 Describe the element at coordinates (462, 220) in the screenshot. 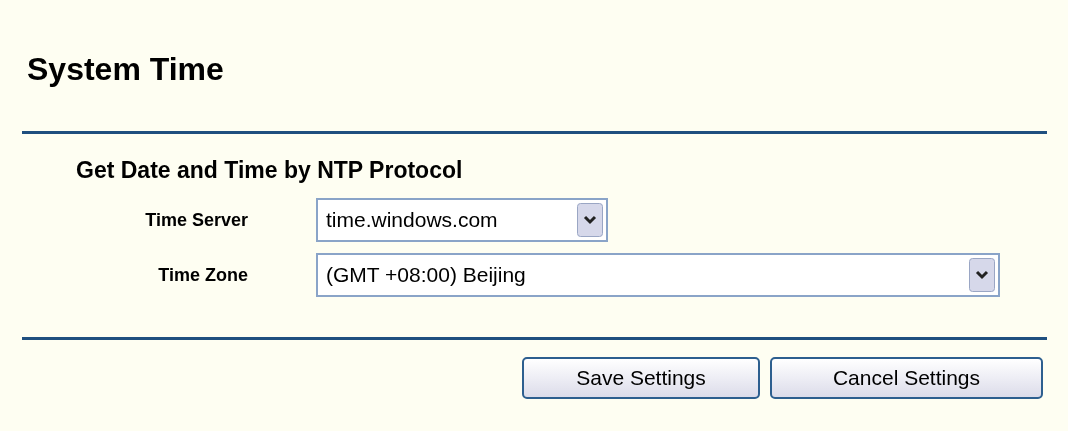

I see `dropdown-field: time.windows.com` at that location.